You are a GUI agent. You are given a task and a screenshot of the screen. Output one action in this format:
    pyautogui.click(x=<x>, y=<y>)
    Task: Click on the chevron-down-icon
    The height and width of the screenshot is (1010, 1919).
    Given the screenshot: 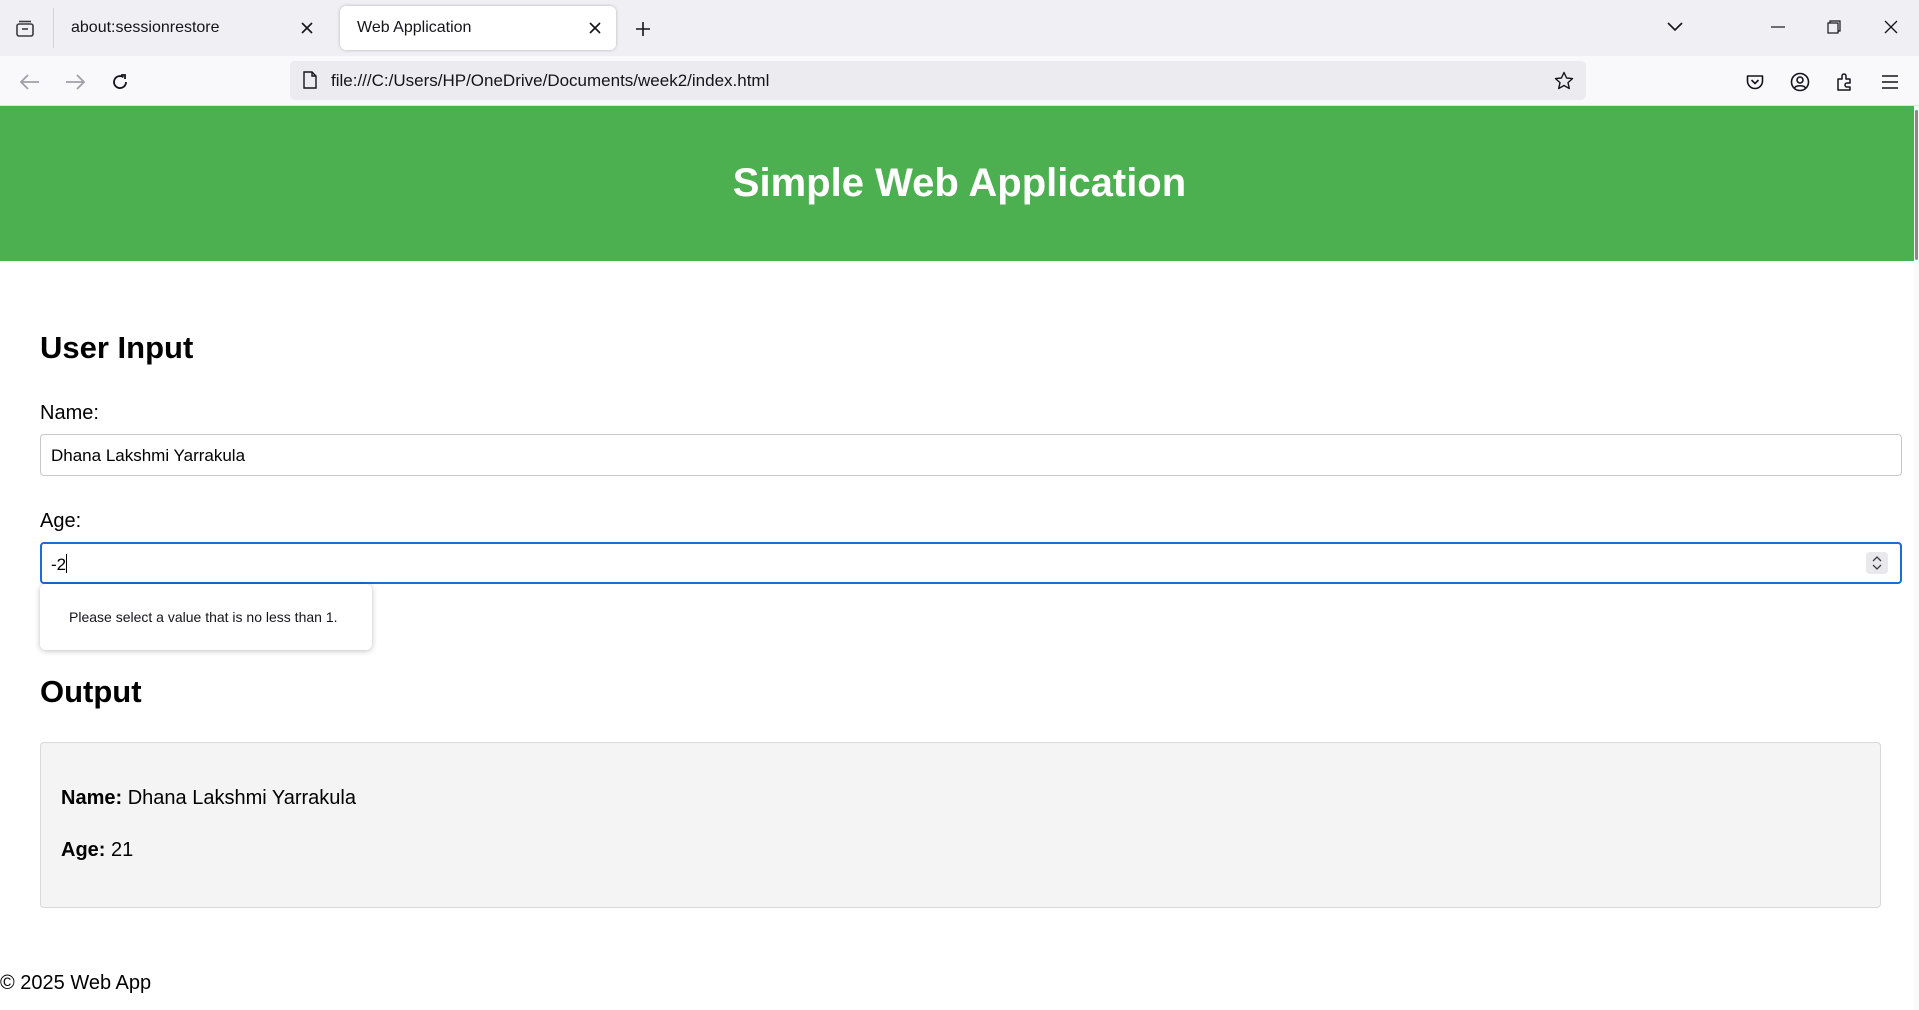 What is the action you would take?
    pyautogui.click(x=1675, y=27)
    